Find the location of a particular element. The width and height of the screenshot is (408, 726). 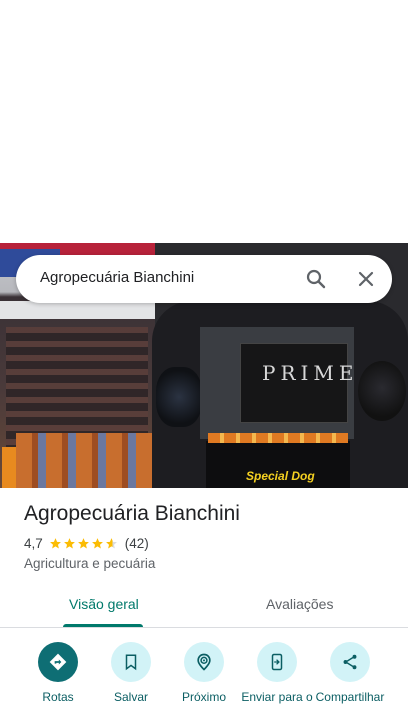

tab-bar: Visão geral Avaliações is located at coordinates (204, 607).